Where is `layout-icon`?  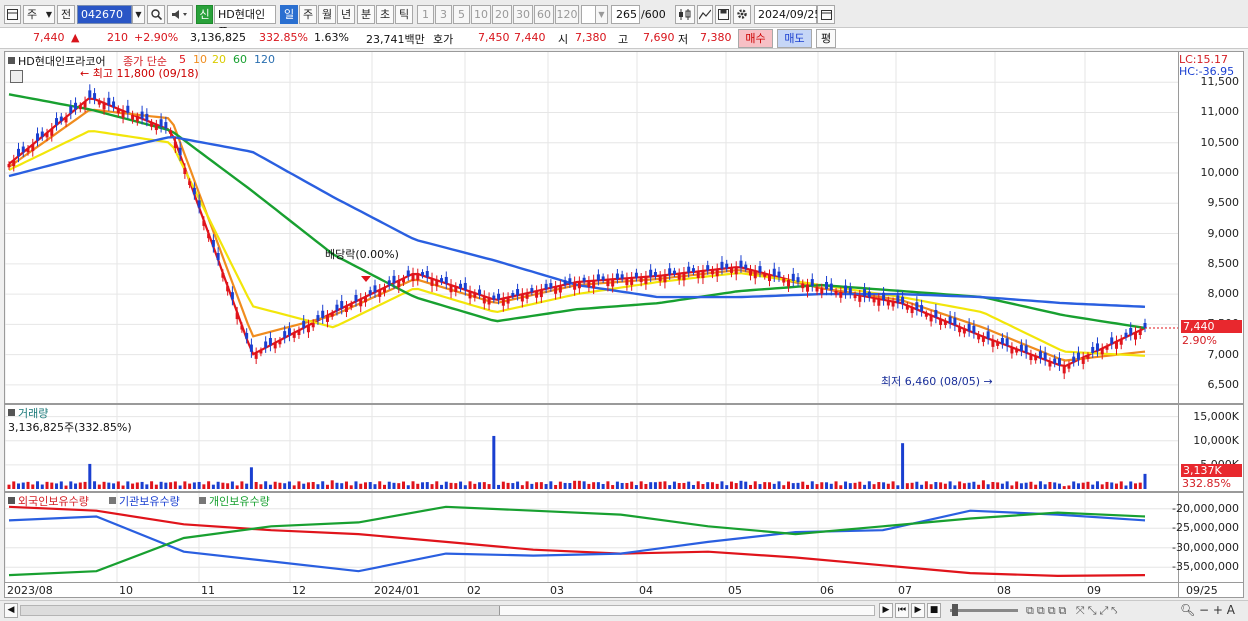
layout-icon is located at coordinates (12, 14).